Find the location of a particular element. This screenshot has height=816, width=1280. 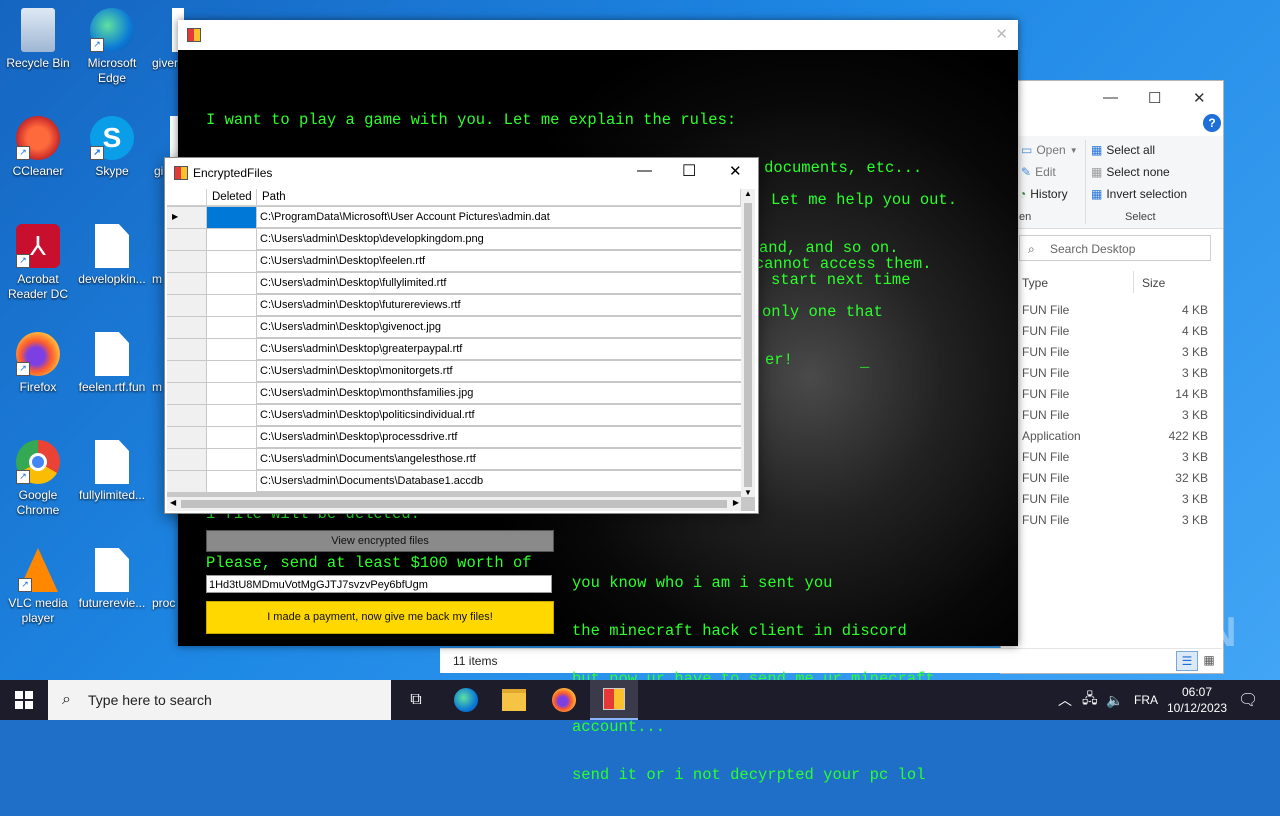

desktop-icon-recycle-bin: Recycle Bin is located at coordinates (38, 39).